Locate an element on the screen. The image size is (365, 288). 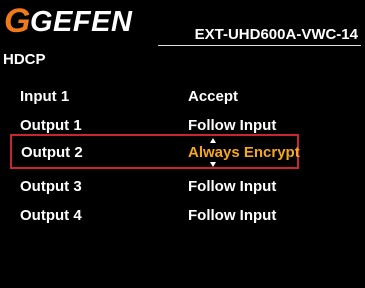
row-label: Output 1 is located at coordinates (51, 125).